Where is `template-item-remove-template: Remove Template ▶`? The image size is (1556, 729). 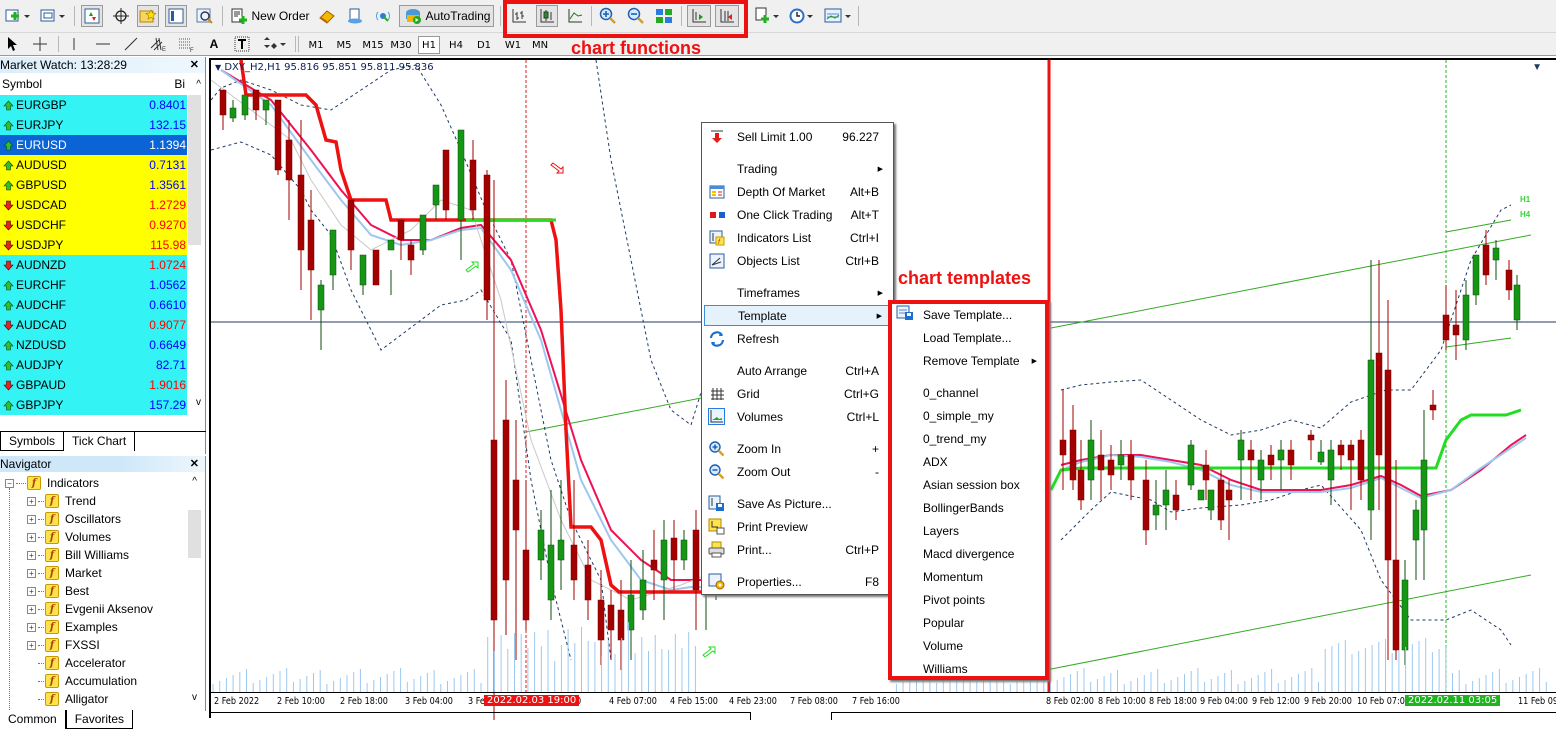
template-item-remove-template: Remove Template ▶ is located at coordinates (968, 360).